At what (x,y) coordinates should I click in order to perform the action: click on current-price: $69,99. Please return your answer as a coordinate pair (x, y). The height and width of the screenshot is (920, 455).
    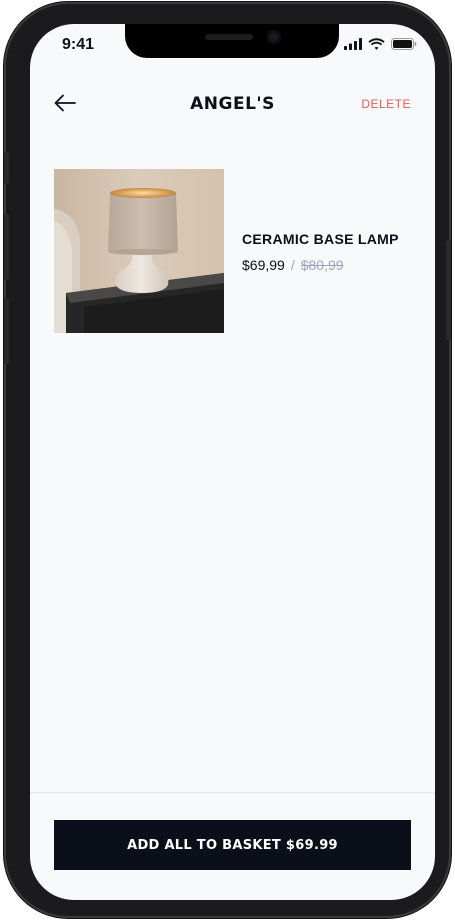
    Looking at the image, I should click on (263, 265).